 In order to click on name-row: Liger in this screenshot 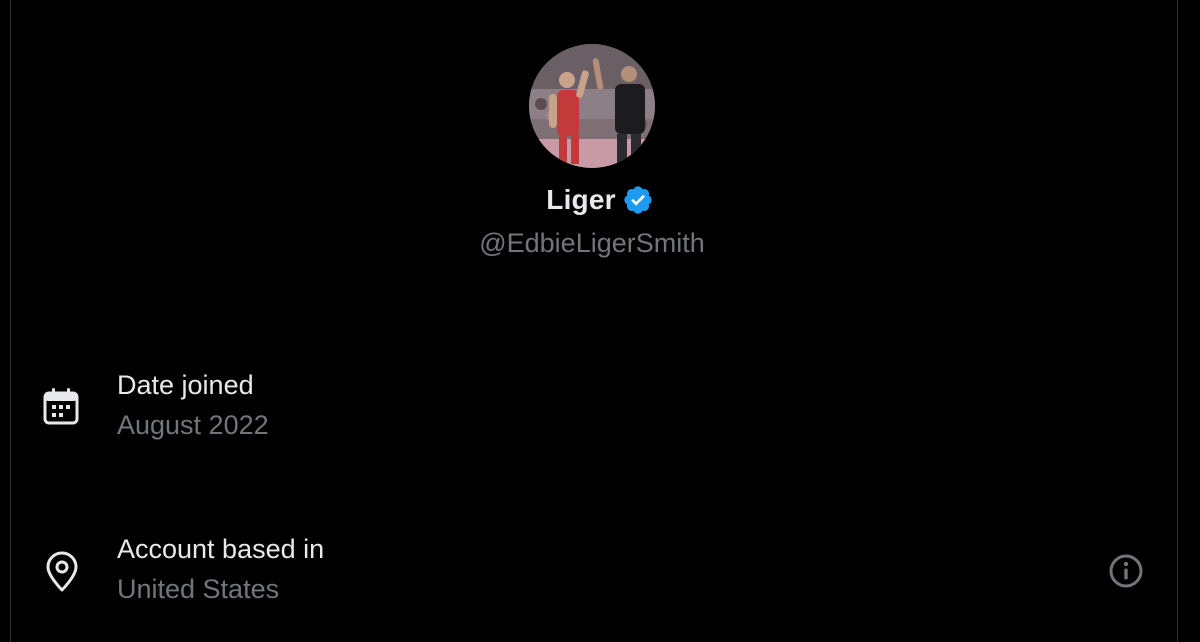, I will do `click(600, 200)`.